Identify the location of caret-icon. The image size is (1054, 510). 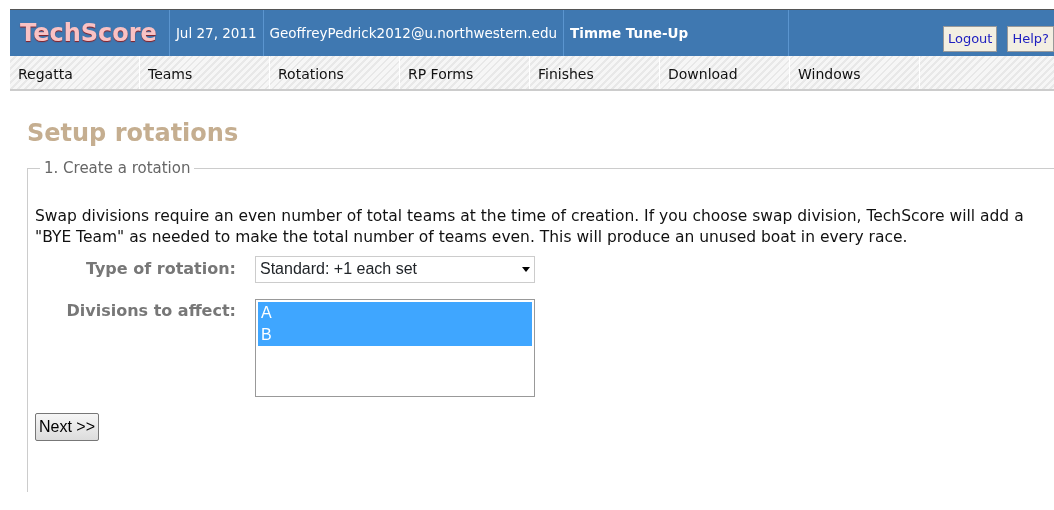
(526, 269).